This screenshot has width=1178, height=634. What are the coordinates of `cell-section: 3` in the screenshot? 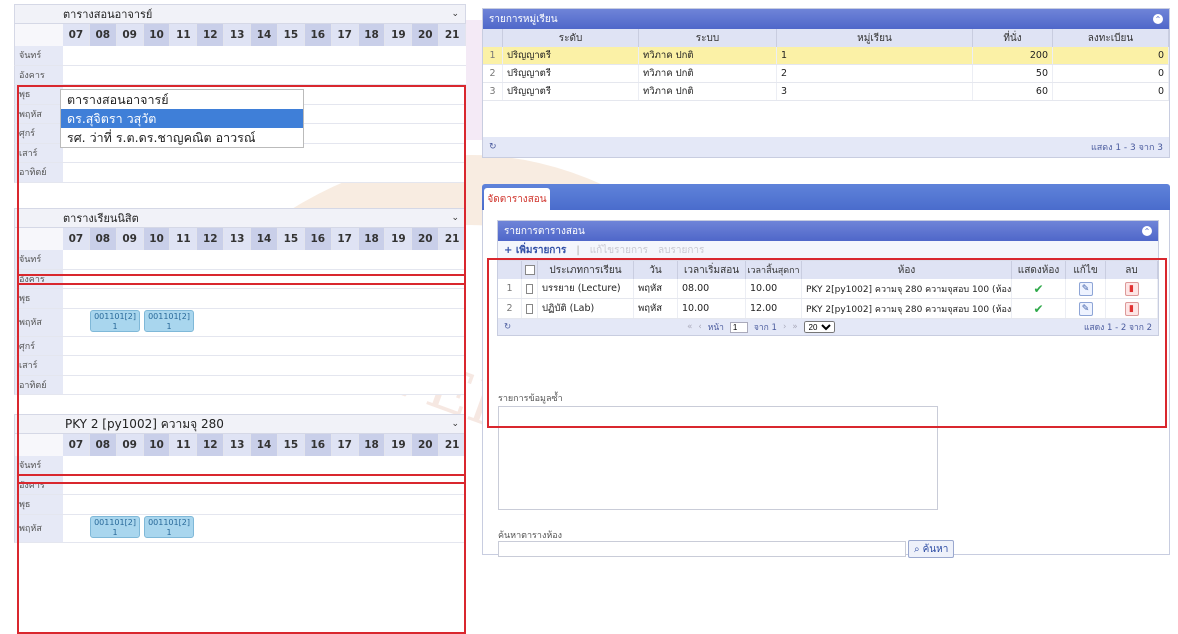 It's located at (875, 91).